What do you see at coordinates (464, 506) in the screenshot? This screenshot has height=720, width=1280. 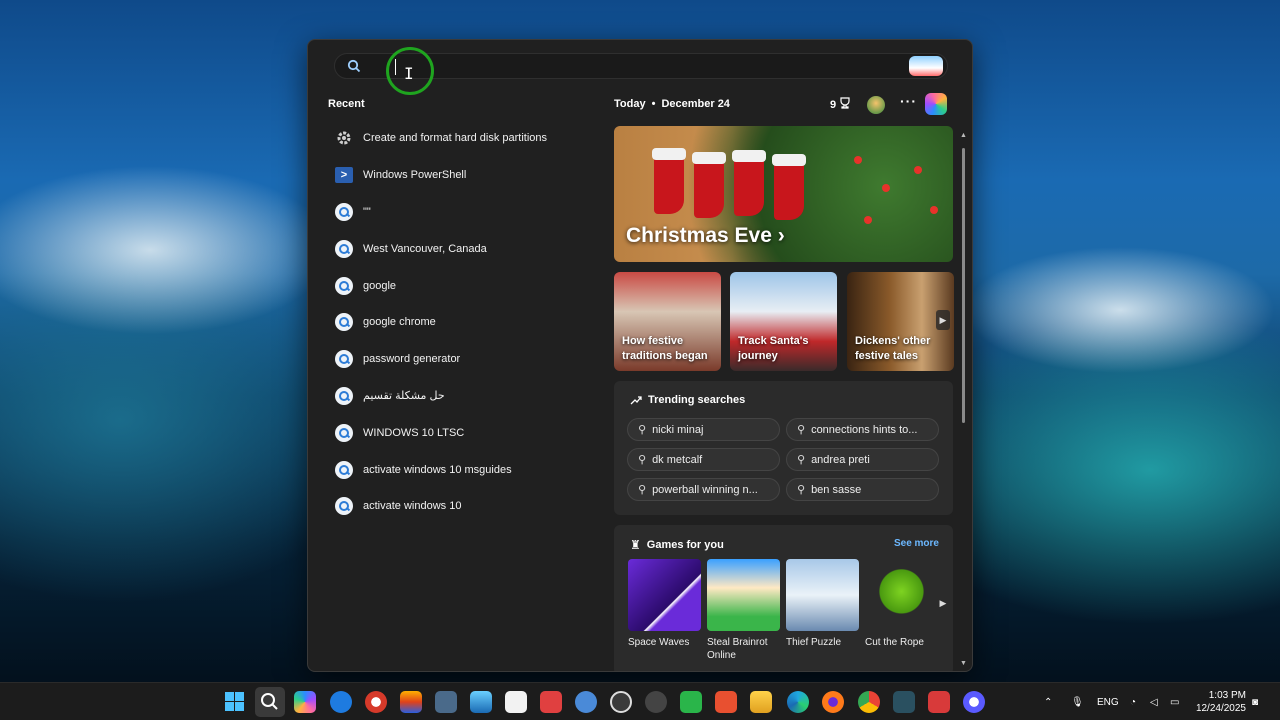 I see `recent-item-search: activate windows 10` at bounding box center [464, 506].